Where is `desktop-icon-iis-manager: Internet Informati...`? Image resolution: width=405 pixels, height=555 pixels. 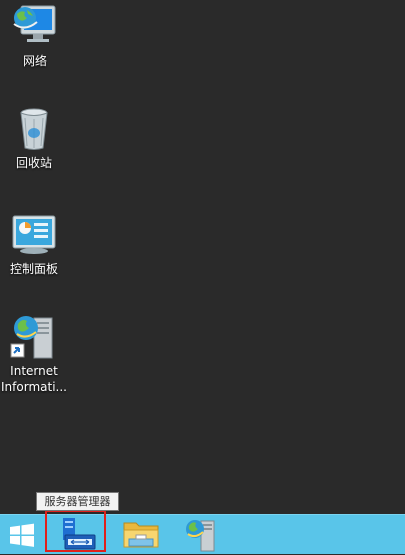 desktop-icon-iis-manager: Internet Informati... is located at coordinates (34, 353).